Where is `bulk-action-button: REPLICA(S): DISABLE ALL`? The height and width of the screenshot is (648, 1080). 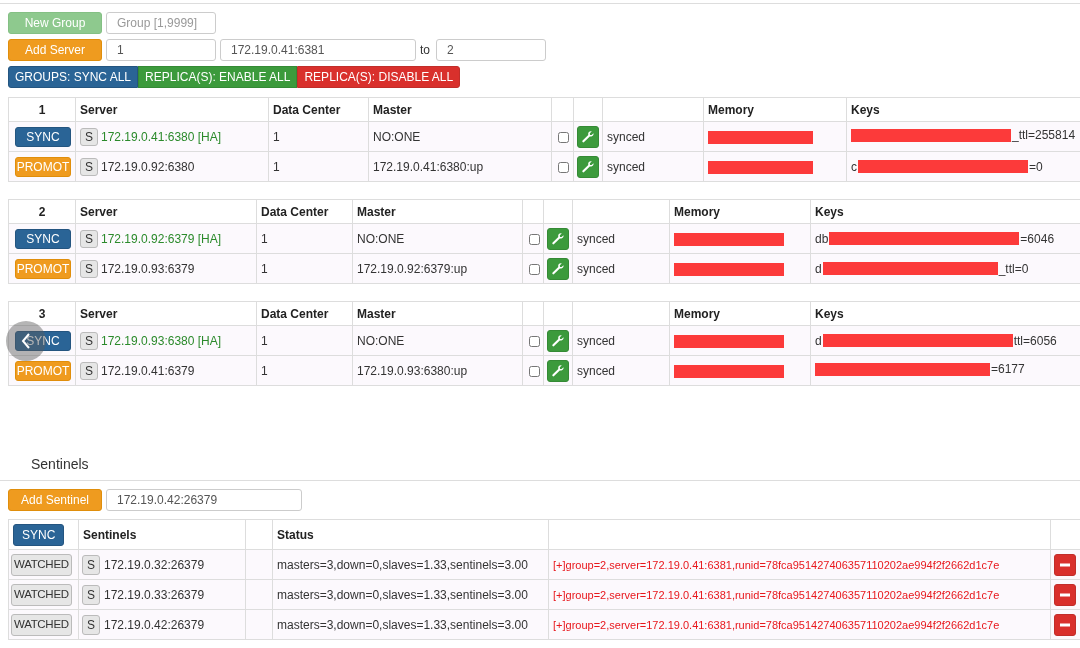 bulk-action-button: REPLICA(S): DISABLE ALL is located at coordinates (379, 77).